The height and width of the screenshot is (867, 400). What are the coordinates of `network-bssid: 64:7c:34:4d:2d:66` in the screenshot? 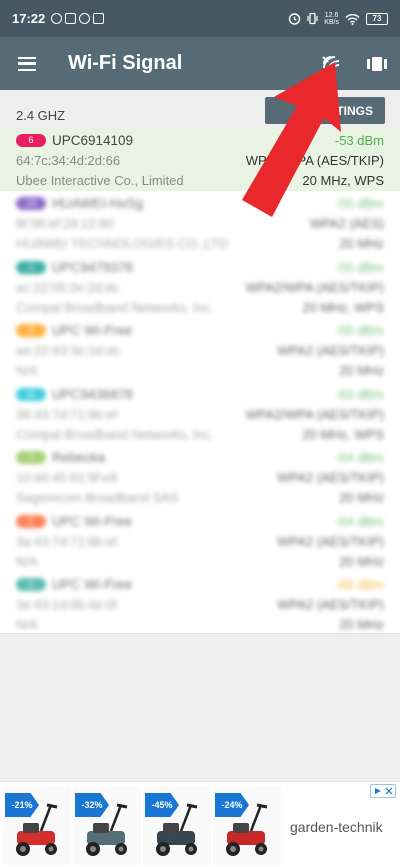 It's located at (68, 160).